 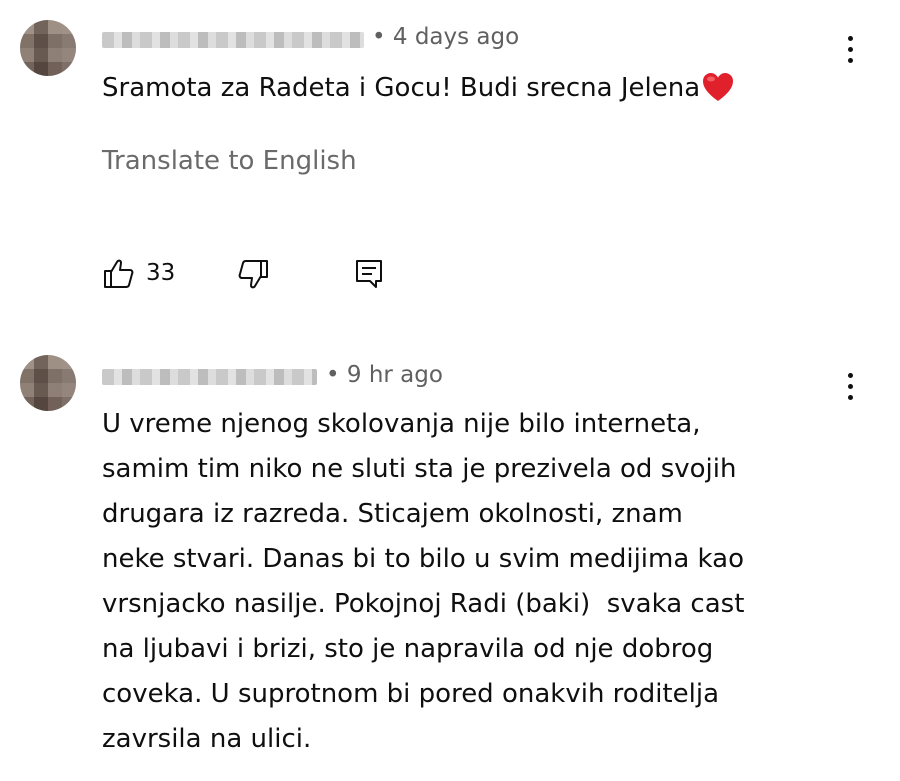 What do you see at coordinates (119, 276) in the screenshot?
I see `thumb-up-icon` at bounding box center [119, 276].